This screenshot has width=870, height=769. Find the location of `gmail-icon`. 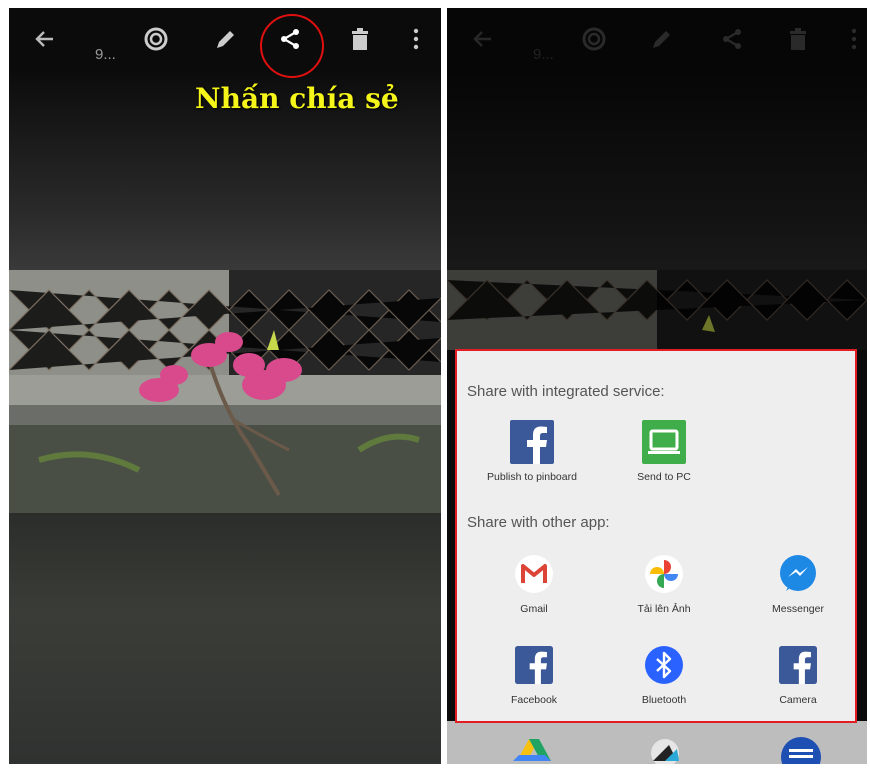

gmail-icon is located at coordinates (534, 574).